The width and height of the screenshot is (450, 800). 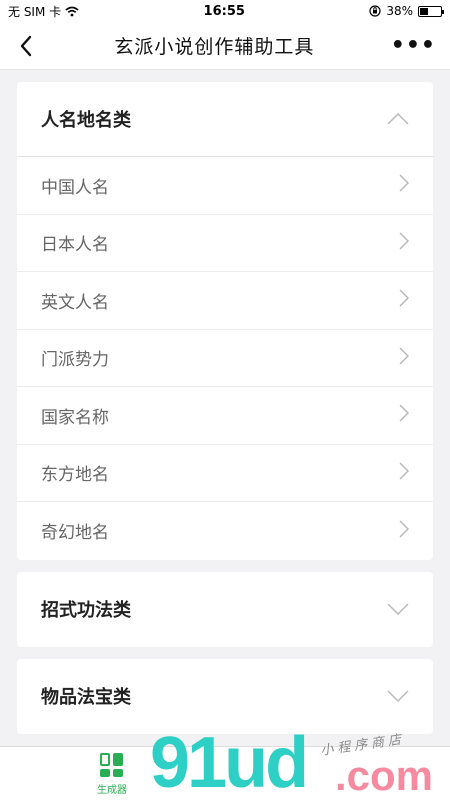 I want to click on section-header: 招式功法类, so click(x=225, y=609).